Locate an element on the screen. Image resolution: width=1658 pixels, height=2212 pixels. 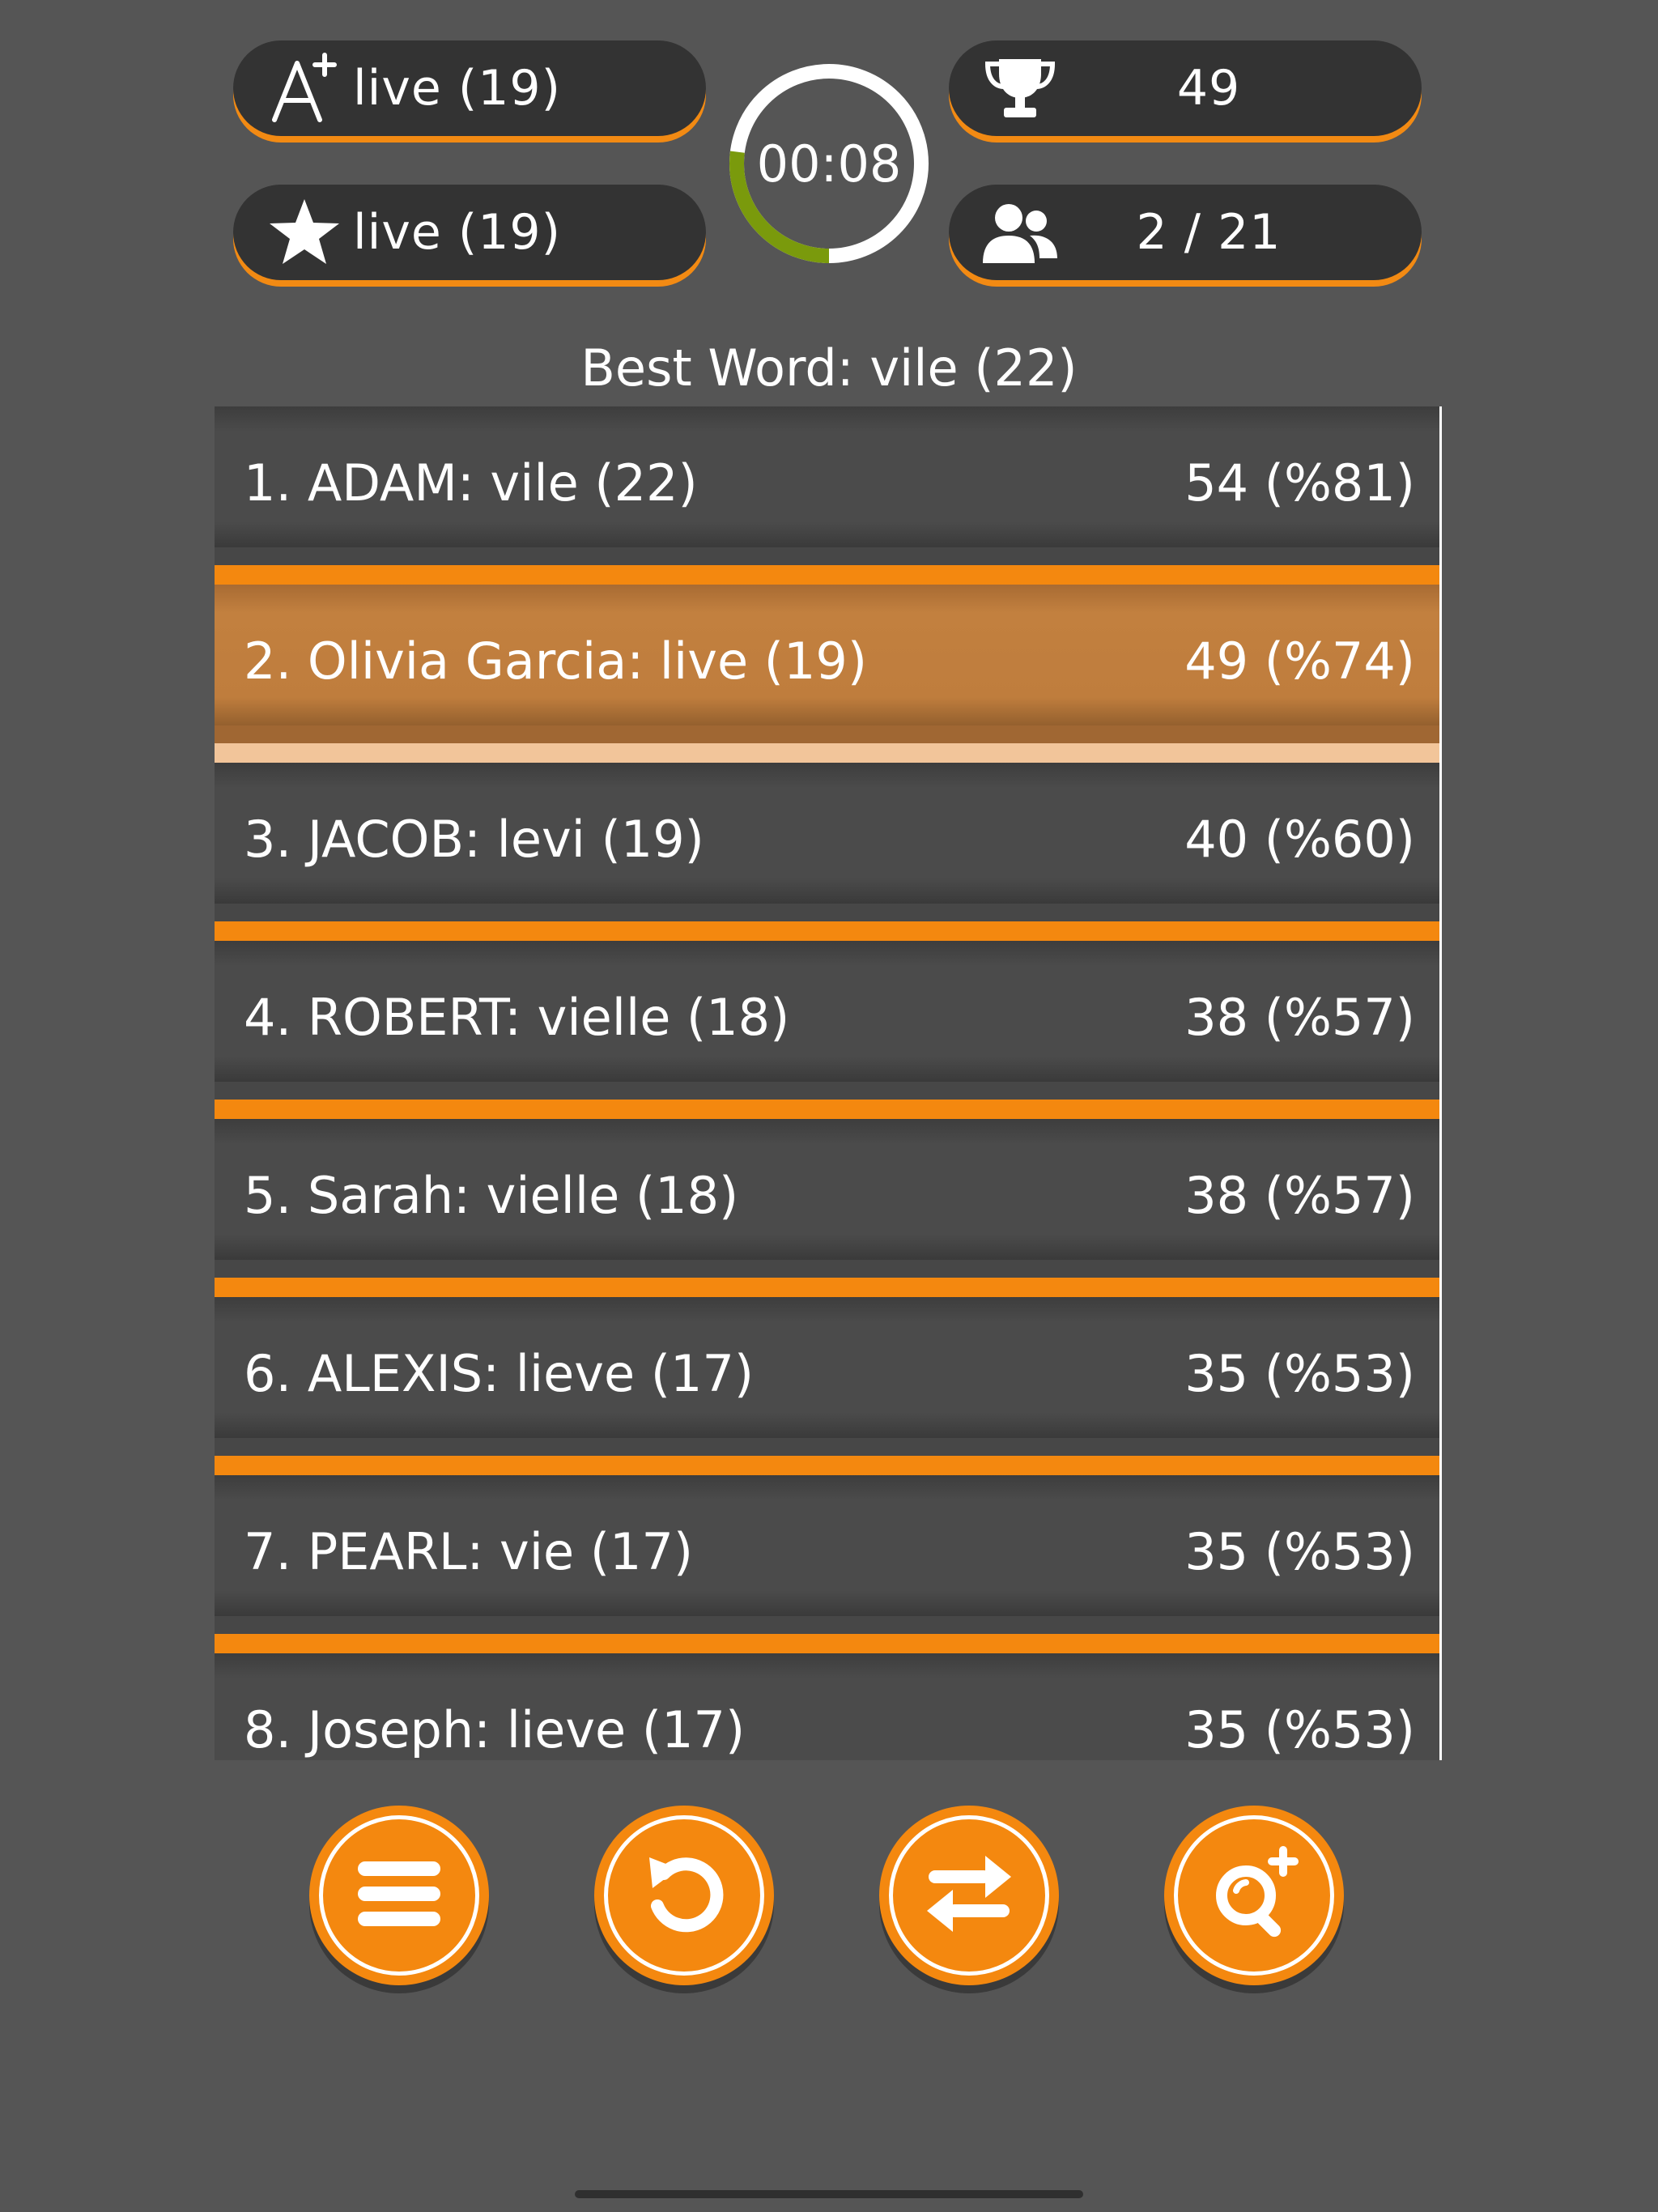
leaderboard-row-3: 3. JACOB: levi (19) 40 (%60) is located at coordinates (827, 852).